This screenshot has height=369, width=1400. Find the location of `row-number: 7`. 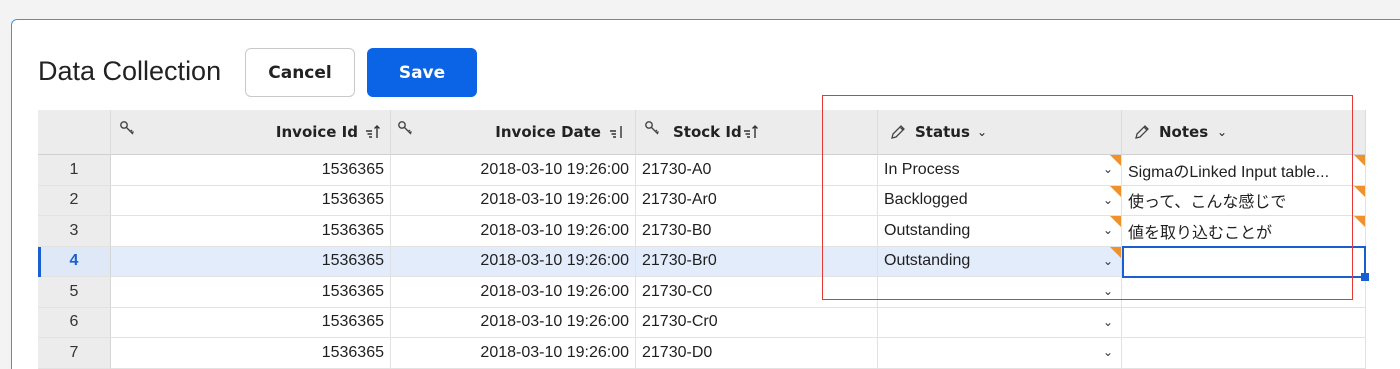

row-number: 7 is located at coordinates (74, 353).